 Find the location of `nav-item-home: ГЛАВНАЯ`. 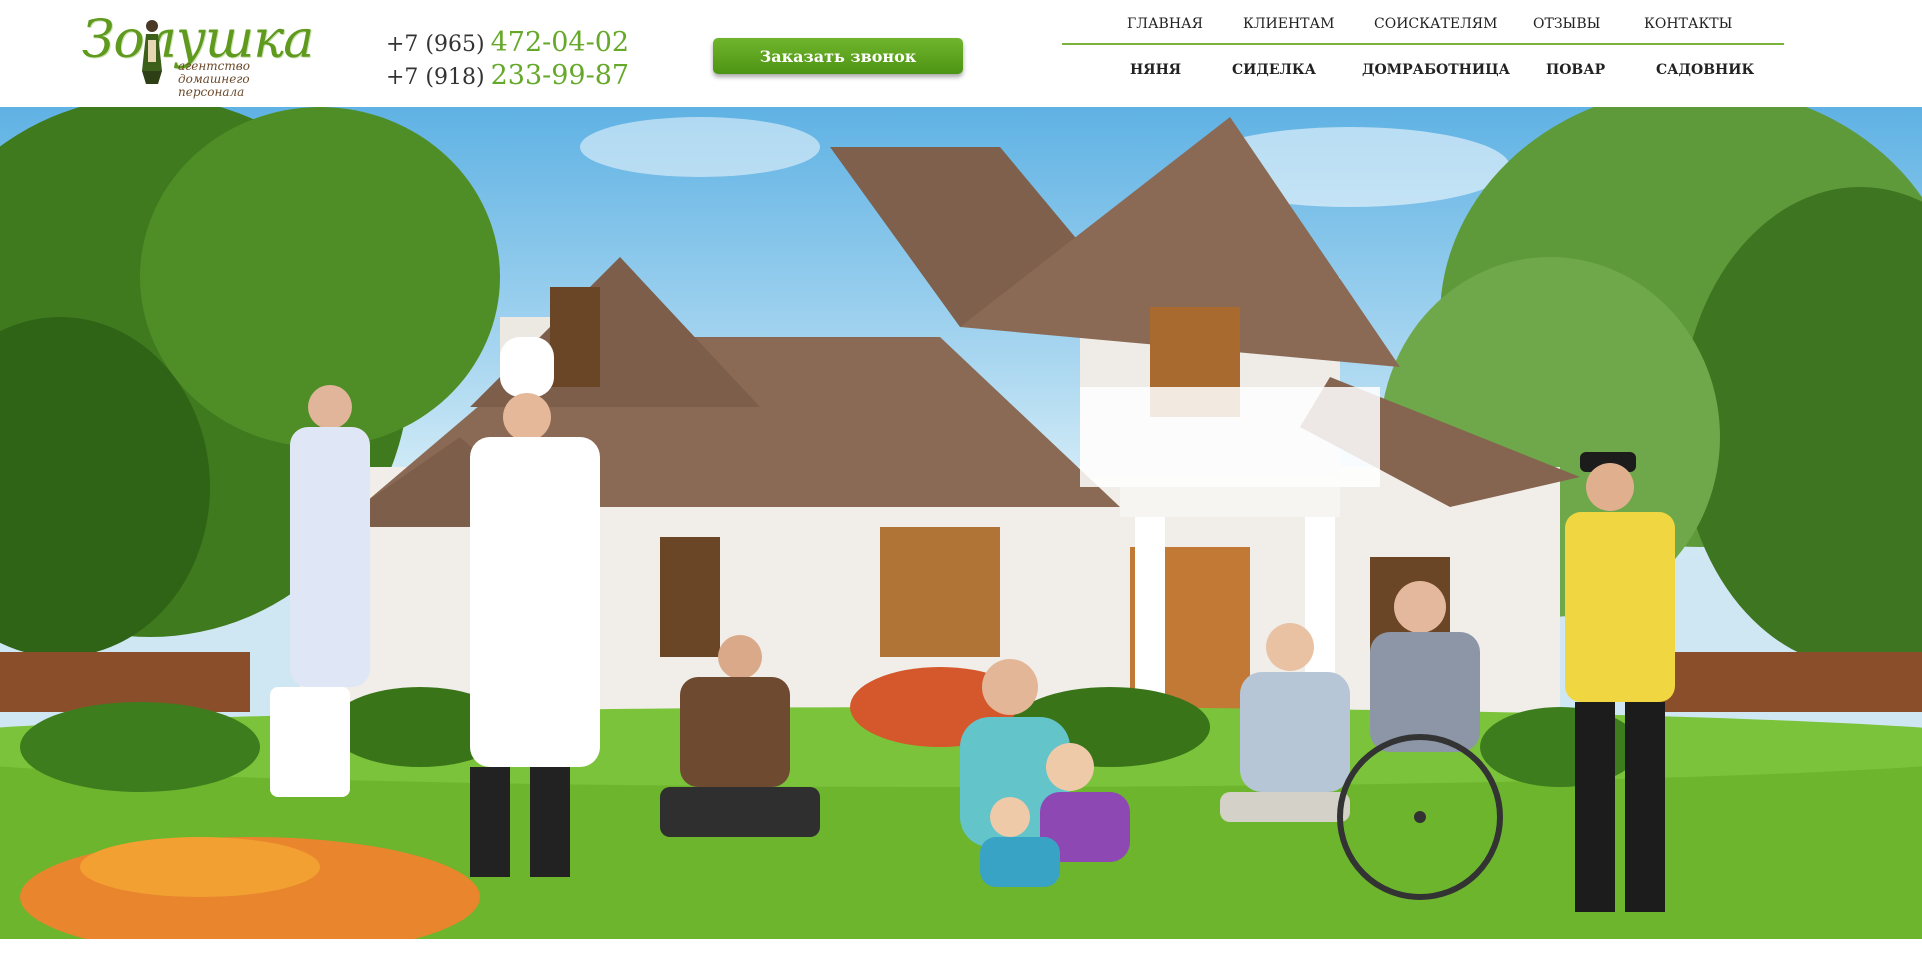

nav-item-home: ГЛАВНАЯ is located at coordinates (1165, 24).